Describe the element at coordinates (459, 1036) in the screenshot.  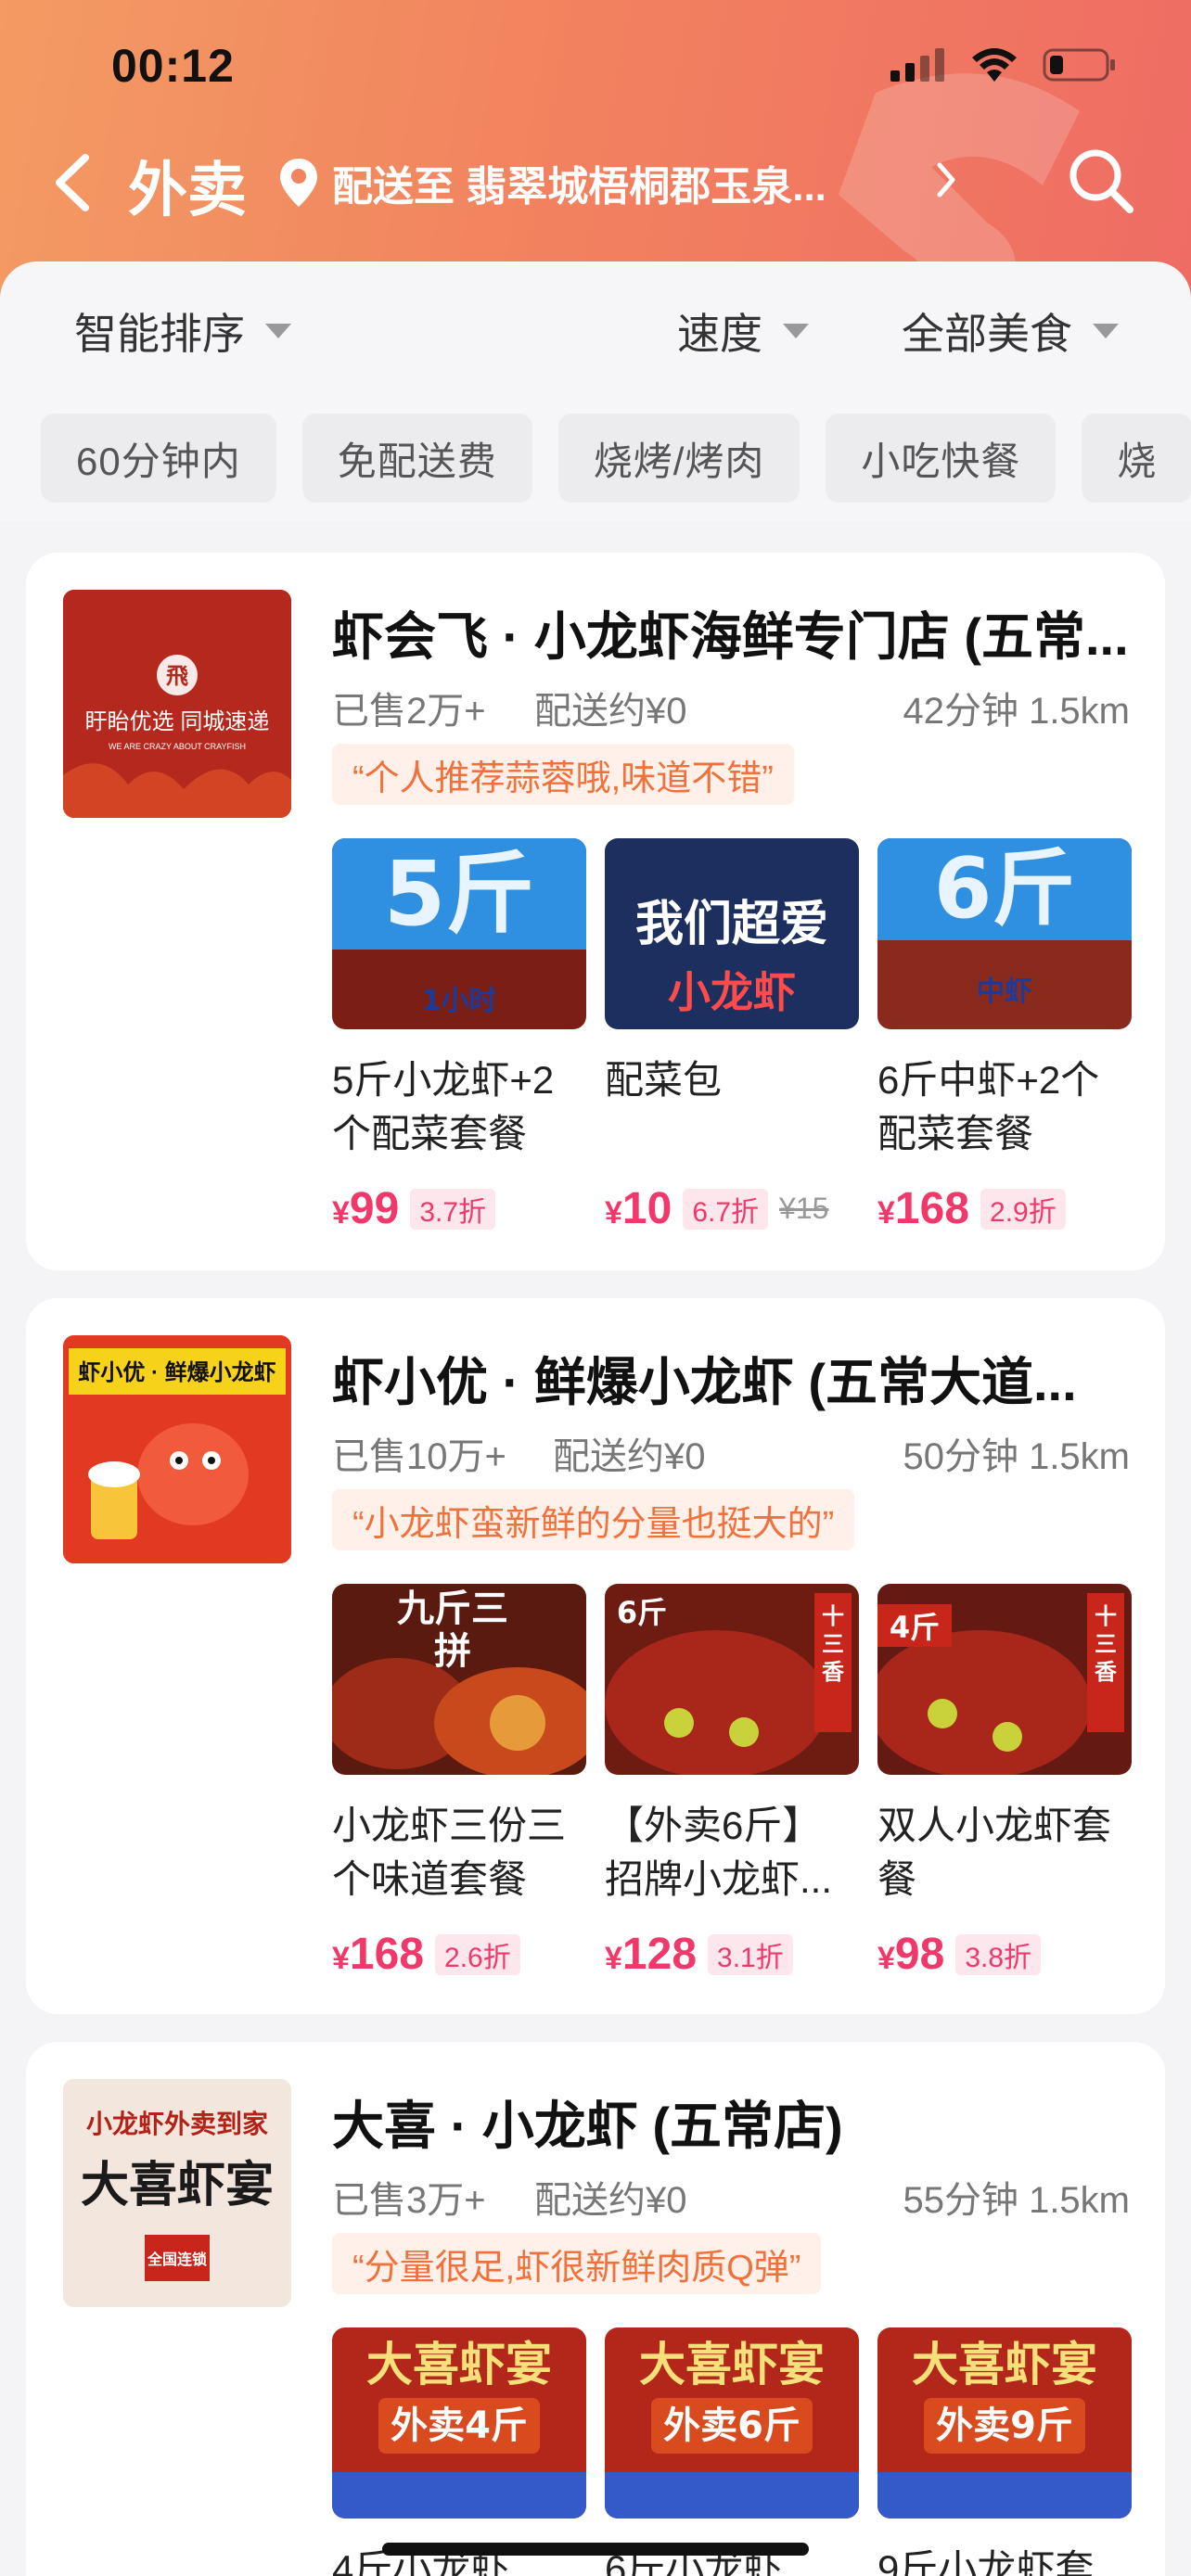
I see `product-item: 5斤 1小时 5斤小龙虾+2个配菜套餐 ¥99 3.7折` at that location.